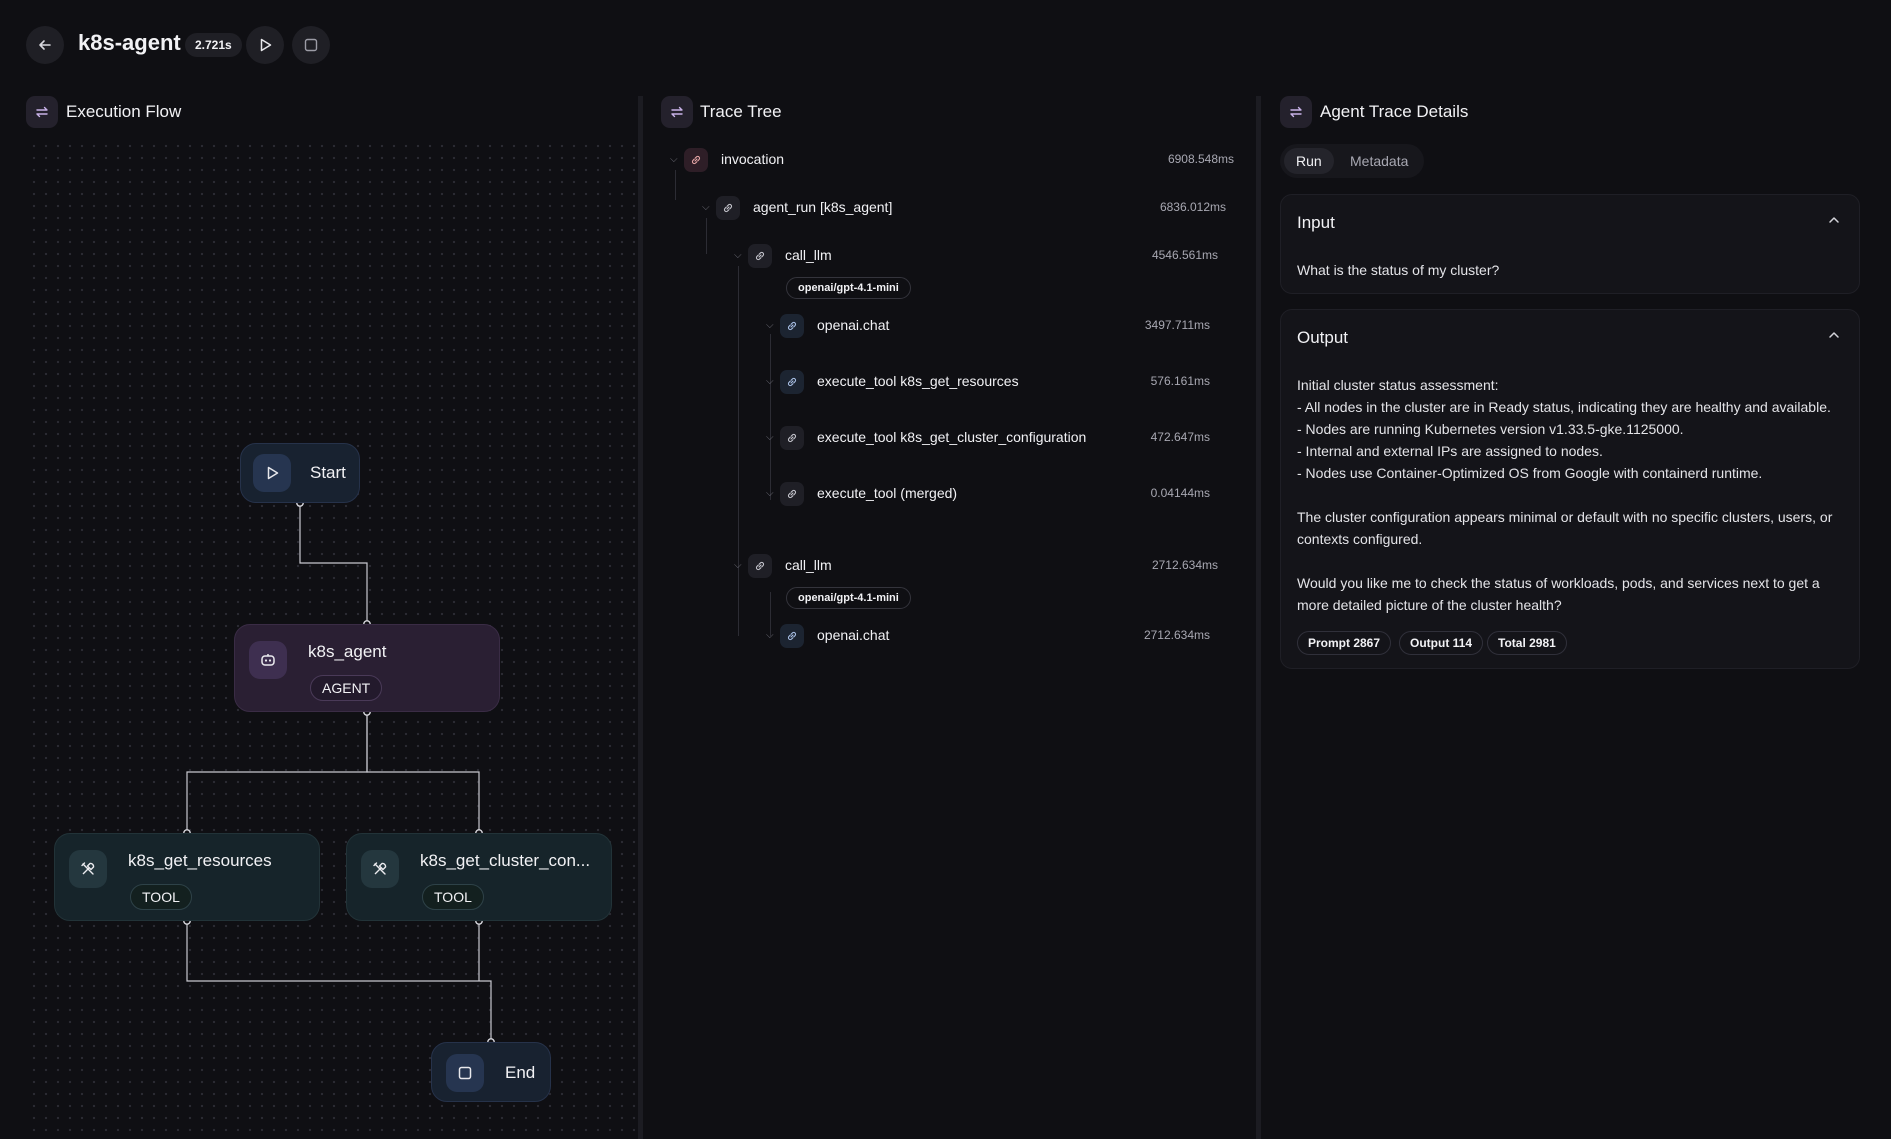 This screenshot has height=1139, width=1891. Describe the element at coordinates (1258, 617) in the screenshot. I see `panel-divider` at that location.